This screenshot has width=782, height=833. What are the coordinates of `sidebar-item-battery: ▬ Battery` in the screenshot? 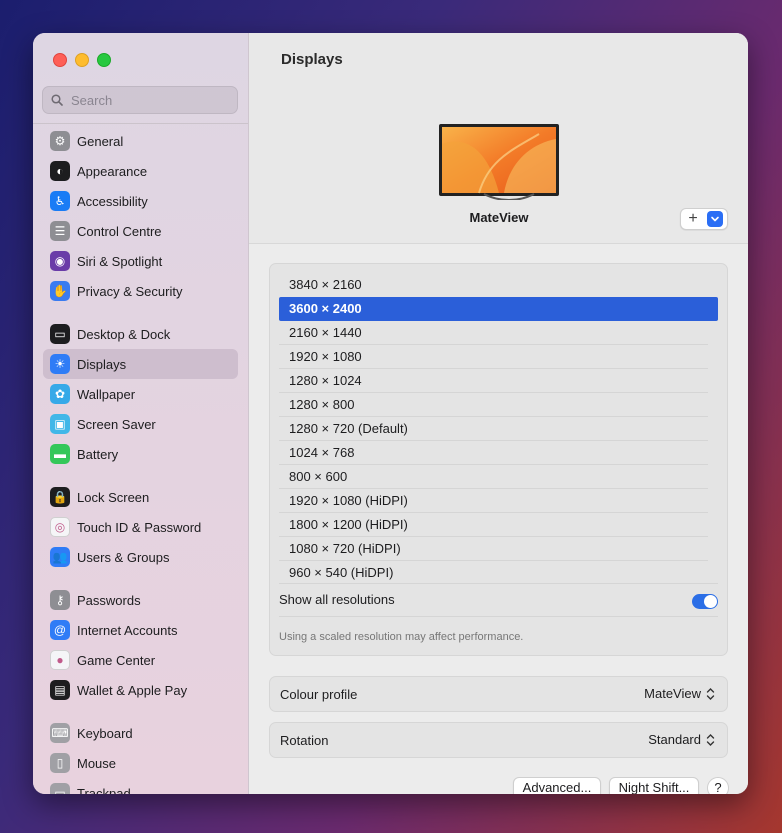 It's located at (140, 454).